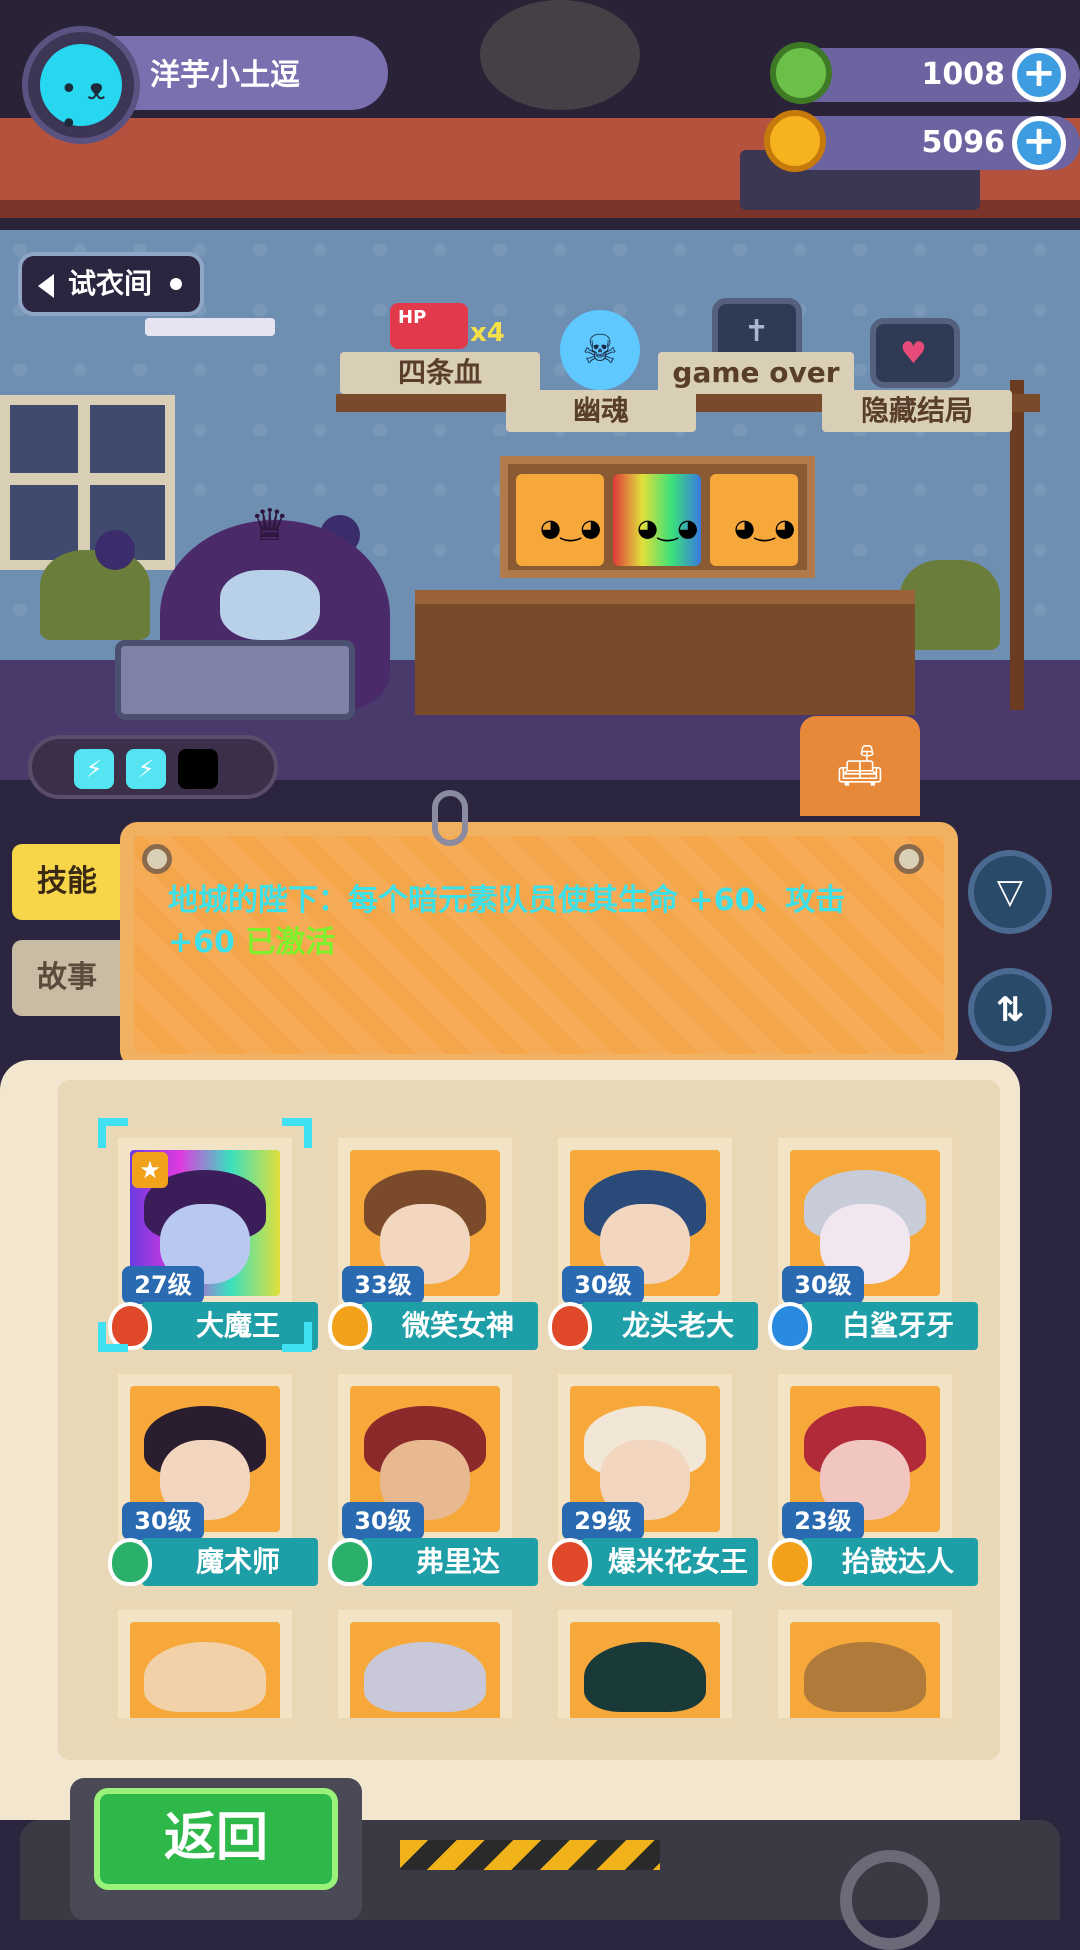  I want to click on filter-button: ▽, so click(1010, 892).